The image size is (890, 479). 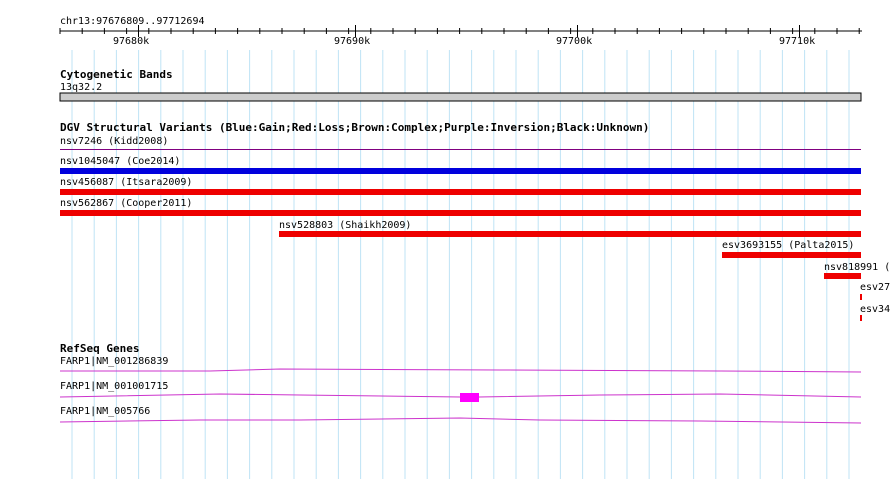 What do you see at coordinates (120, 161) in the screenshot?
I see `variant-label: nsv1045047 (Coe2014)` at bounding box center [120, 161].